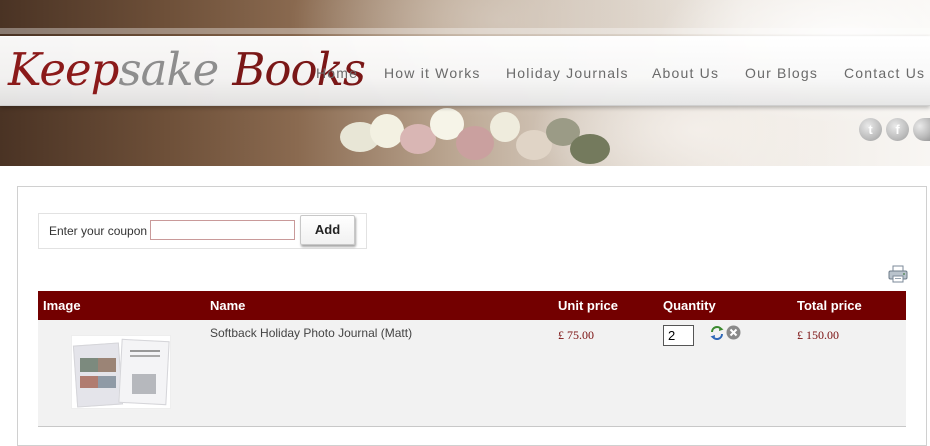  Describe the element at coordinates (588, 305) in the screenshot. I see `column-header-unit-price: Unit price` at that location.